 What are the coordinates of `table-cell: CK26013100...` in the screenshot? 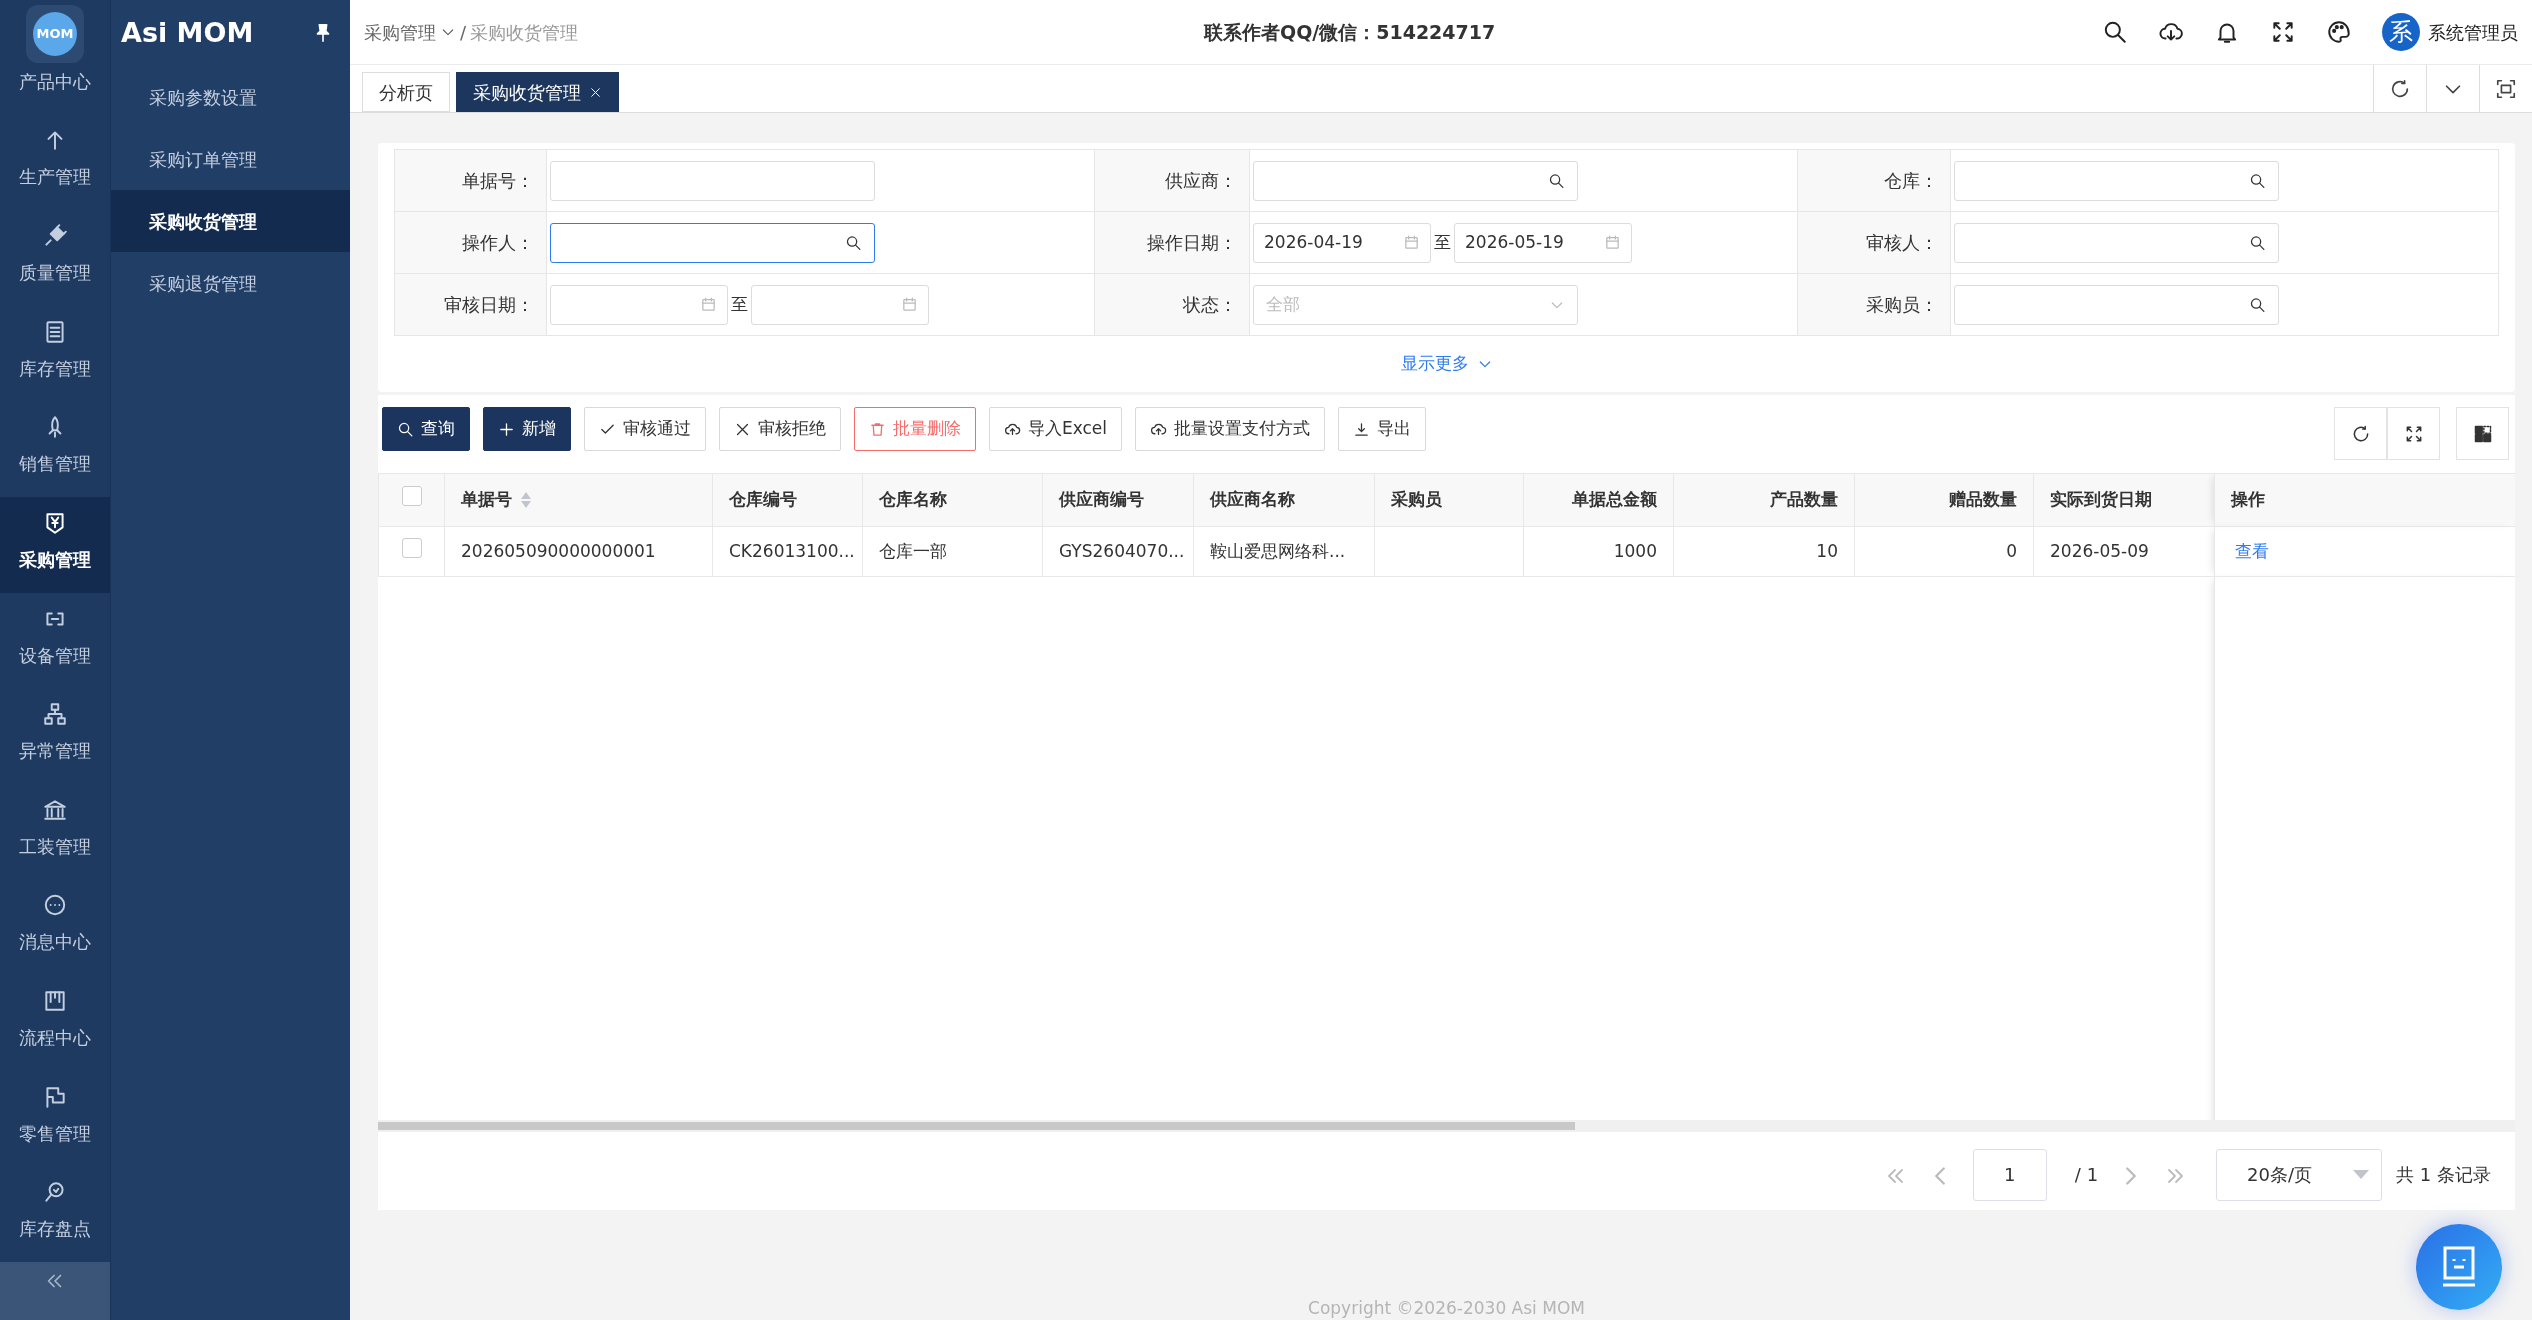 It's located at (792, 550).